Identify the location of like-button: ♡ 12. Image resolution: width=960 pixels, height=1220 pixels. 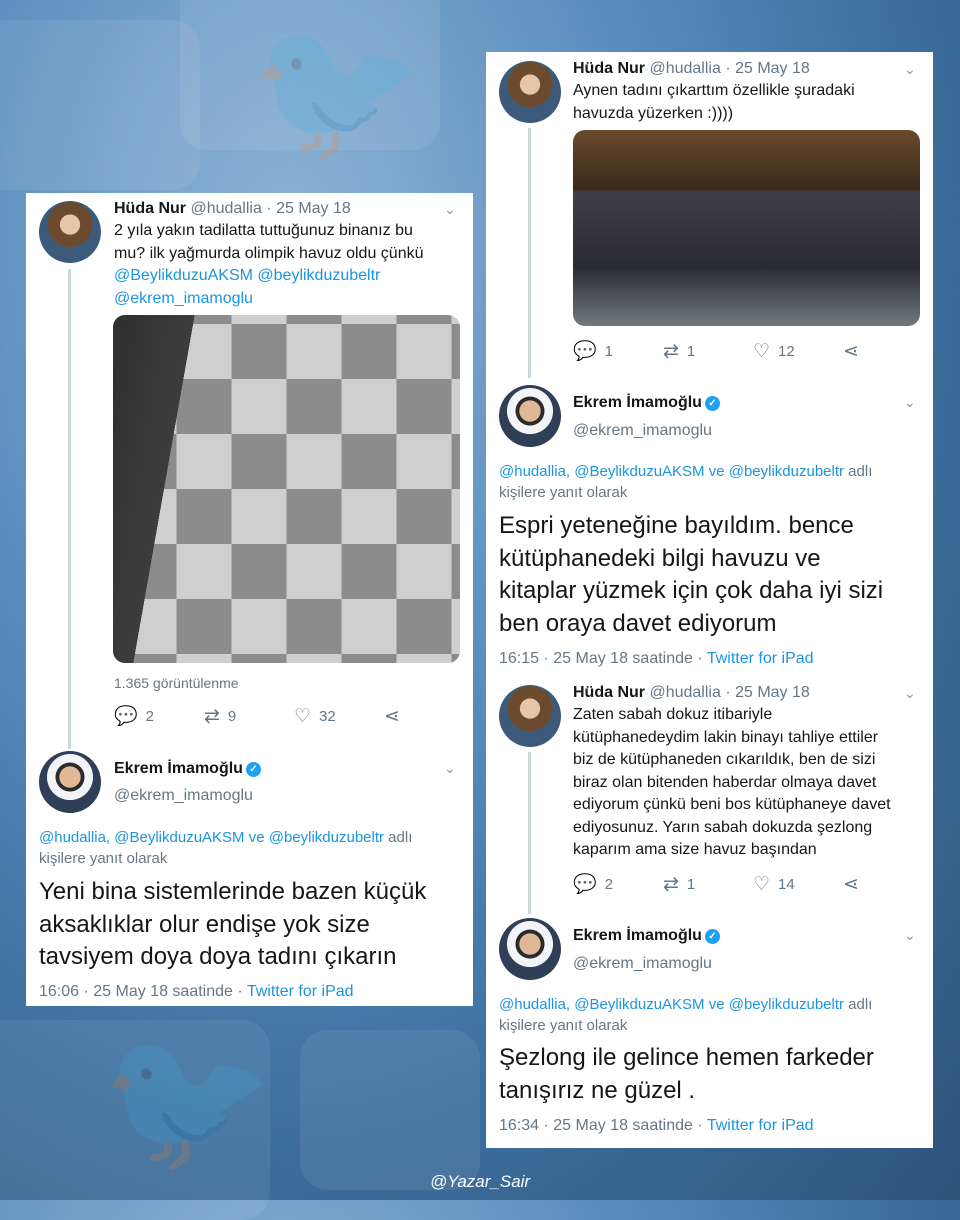
(798, 351).